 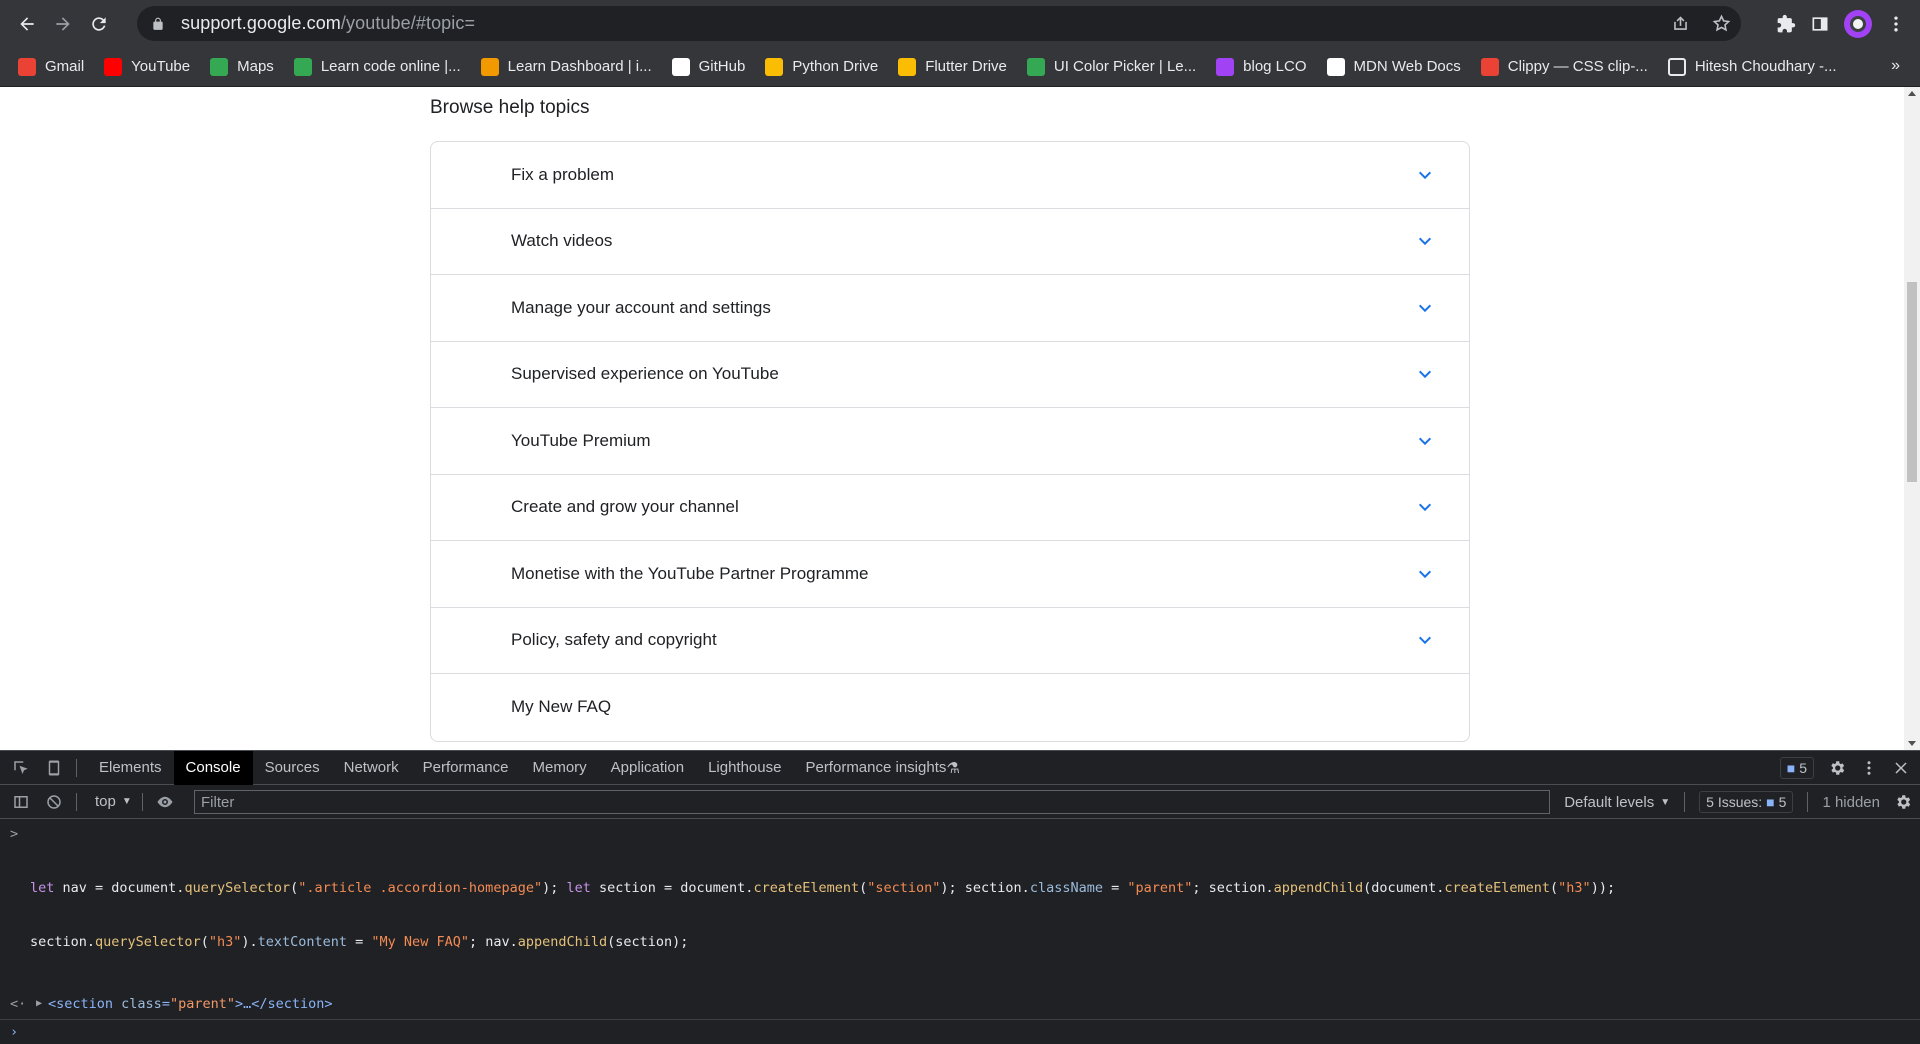 I want to click on context-selector: top ▼, so click(x=113, y=801).